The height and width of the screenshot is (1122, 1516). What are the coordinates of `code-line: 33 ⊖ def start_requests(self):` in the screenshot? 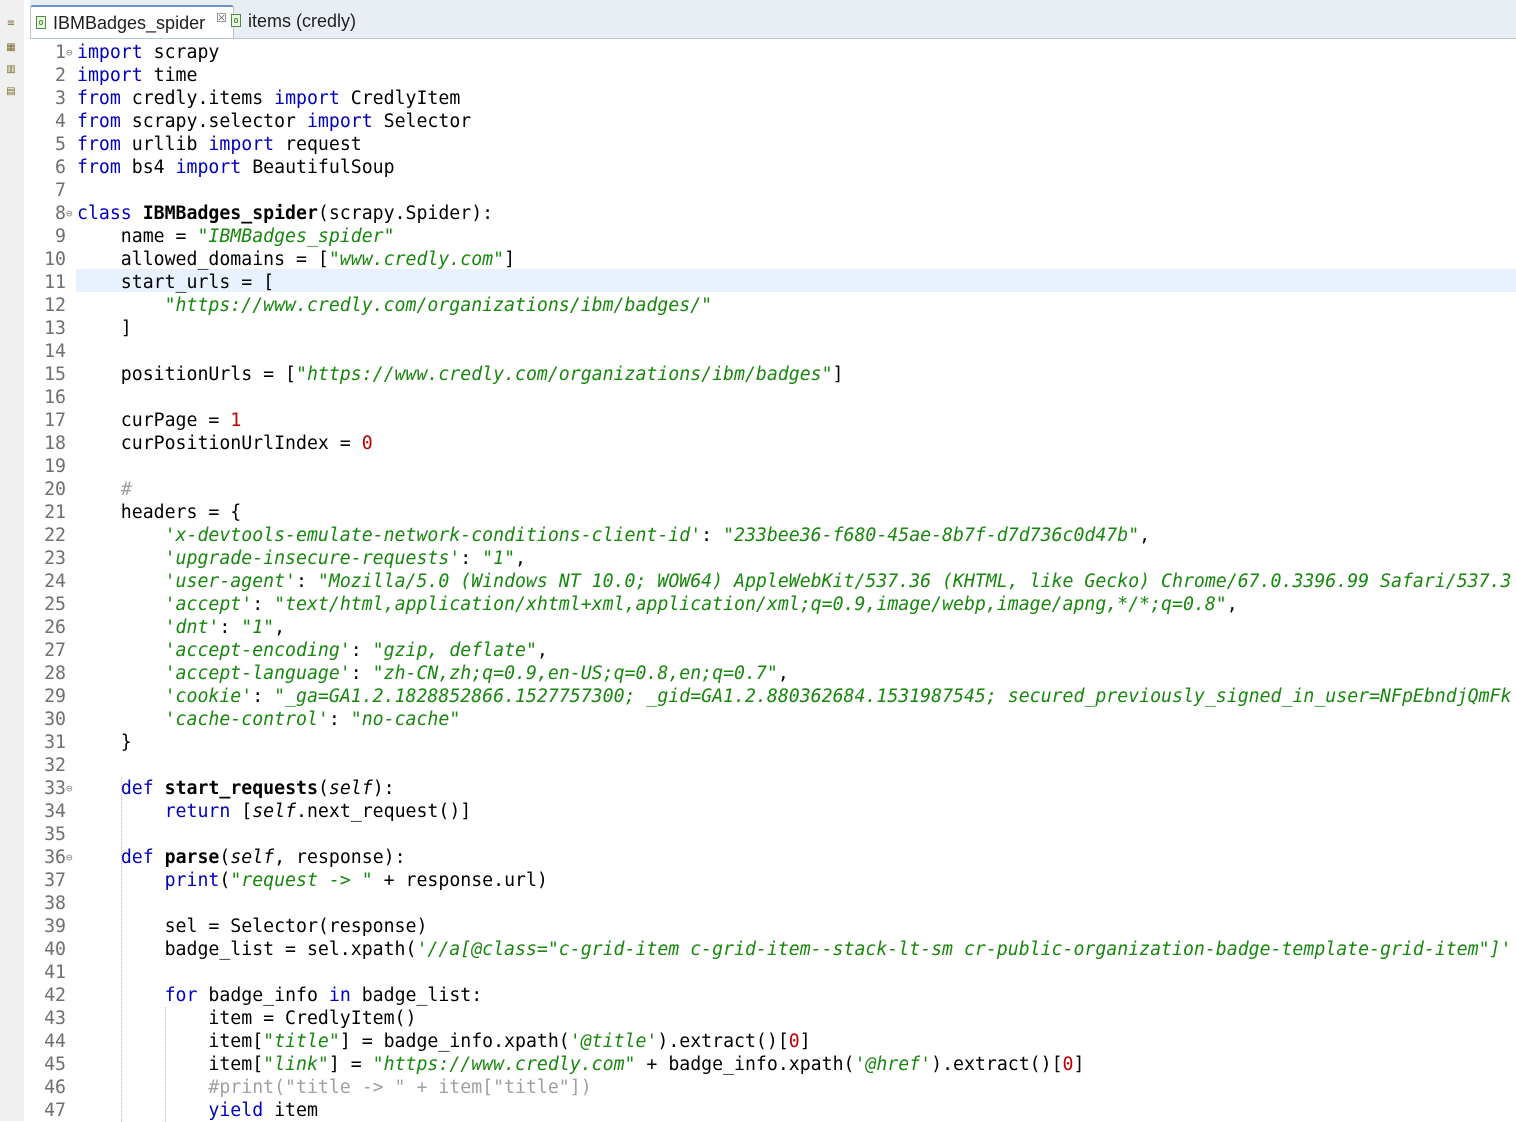 It's located at (773, 788).